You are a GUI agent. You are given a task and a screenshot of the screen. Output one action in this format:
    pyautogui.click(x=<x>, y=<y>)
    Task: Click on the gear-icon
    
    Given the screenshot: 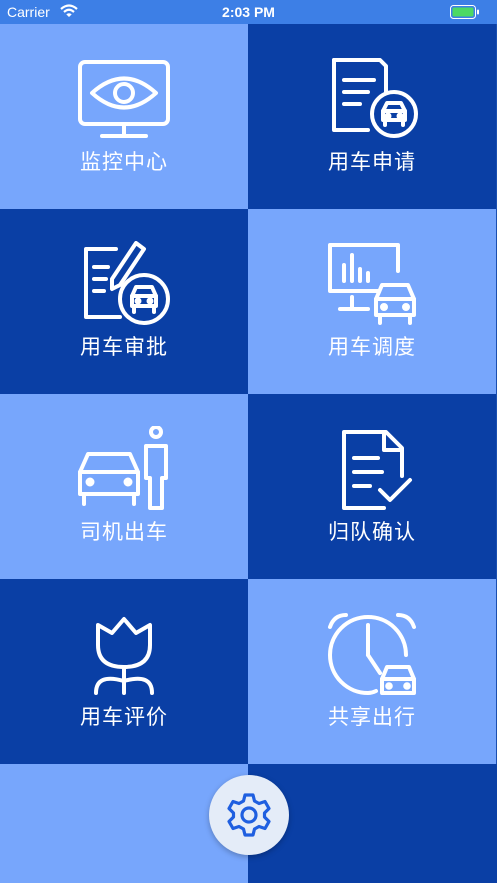 What is the action you would take?
    pyautogui.click(x=249, y=815)
    